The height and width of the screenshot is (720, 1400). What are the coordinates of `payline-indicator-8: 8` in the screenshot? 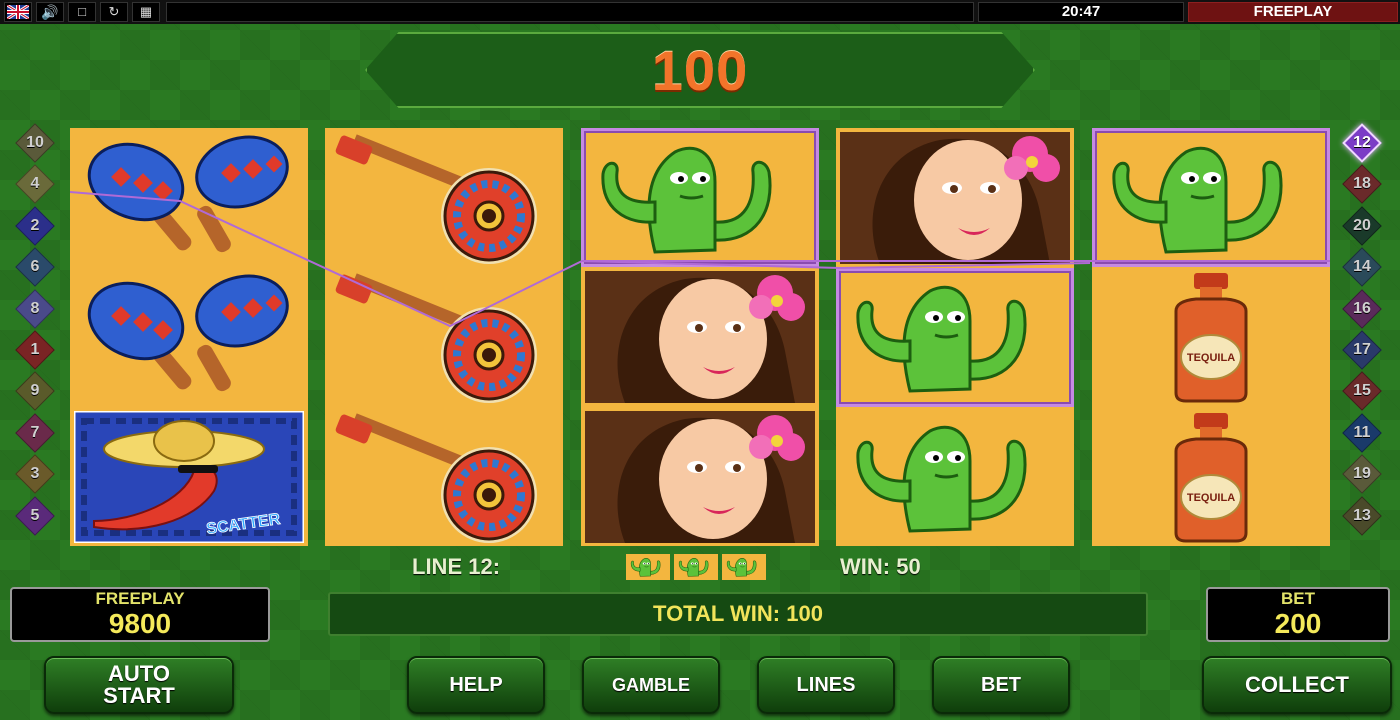 It's located at (35, 308).